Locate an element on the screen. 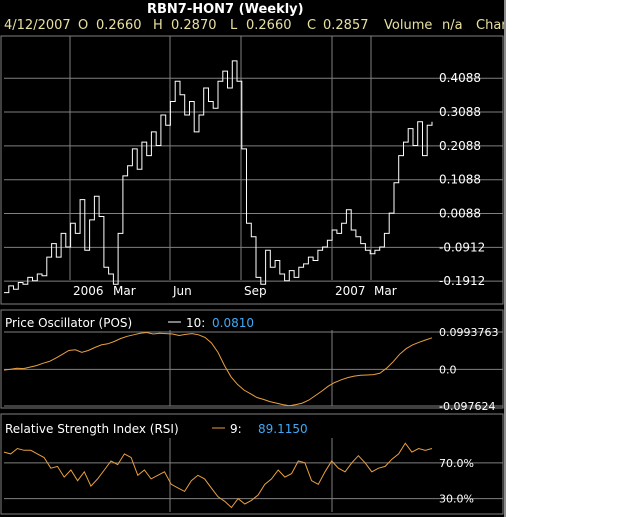  close-value: 0.2857 is located at coordinates (346, 25).